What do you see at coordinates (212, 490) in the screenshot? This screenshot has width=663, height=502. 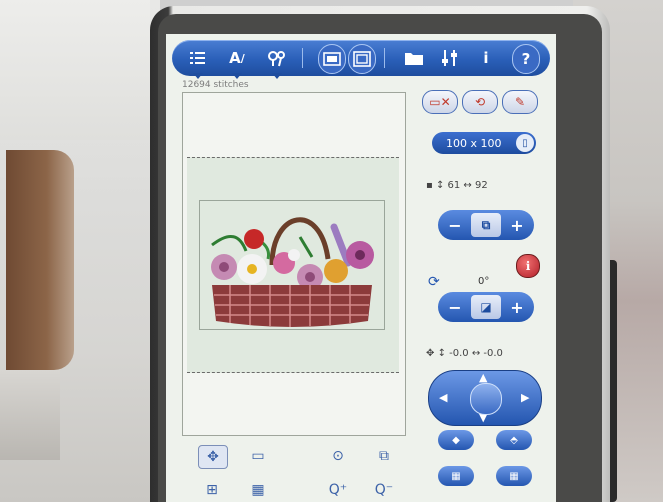 I see `grid-icon: ⊞` at bounding box center [212, 490].